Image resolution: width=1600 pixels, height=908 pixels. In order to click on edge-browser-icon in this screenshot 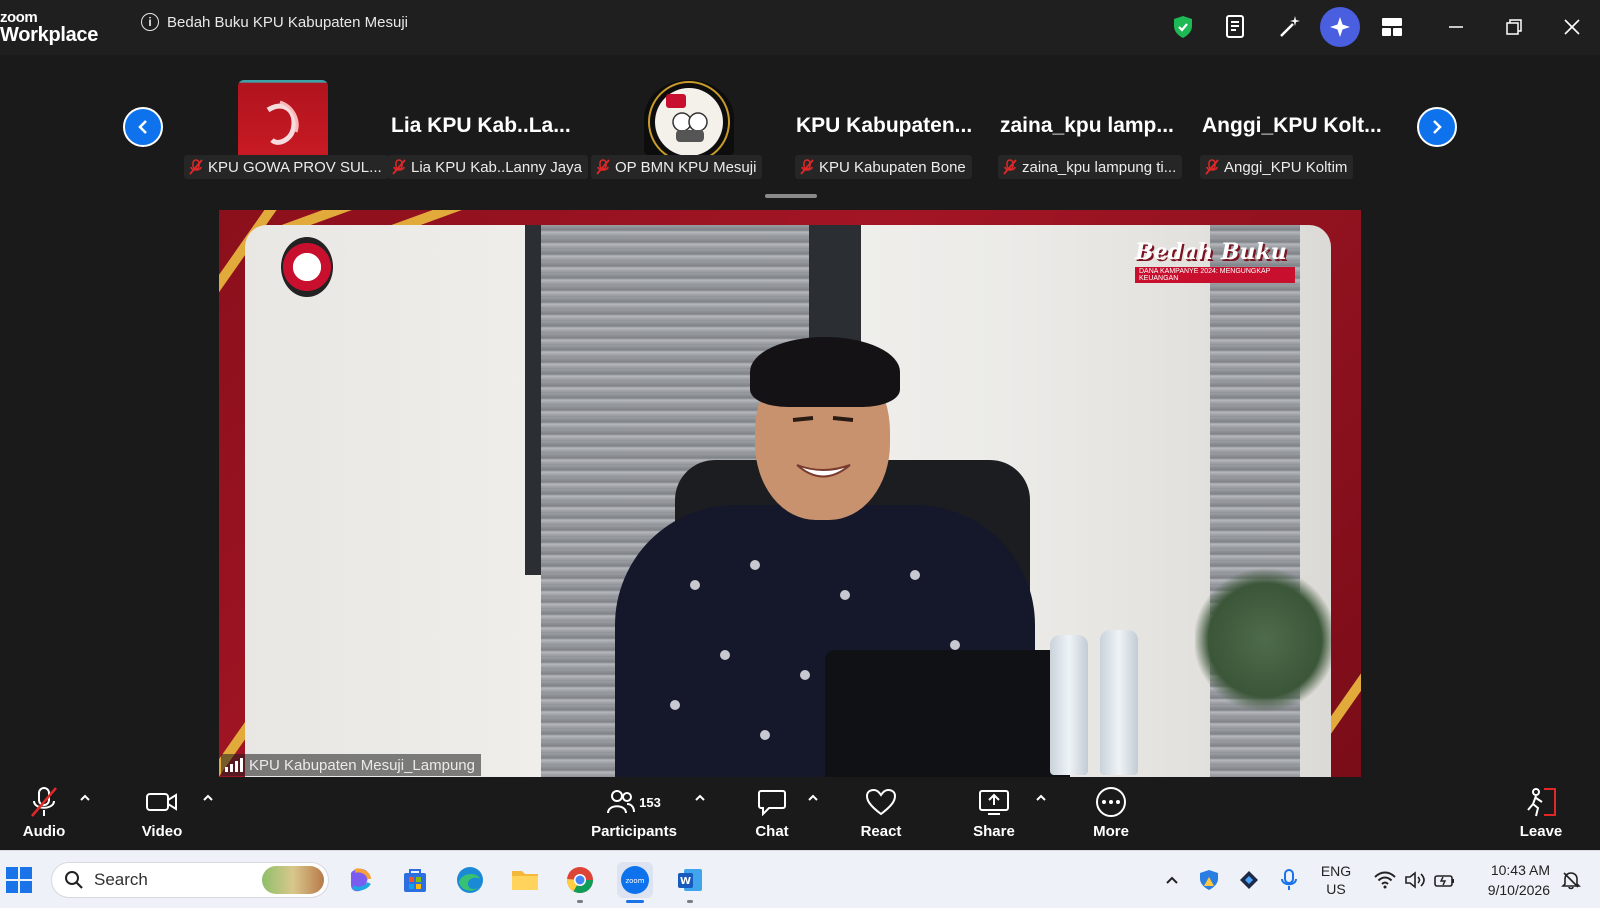, I will do `click(470, 880)`.